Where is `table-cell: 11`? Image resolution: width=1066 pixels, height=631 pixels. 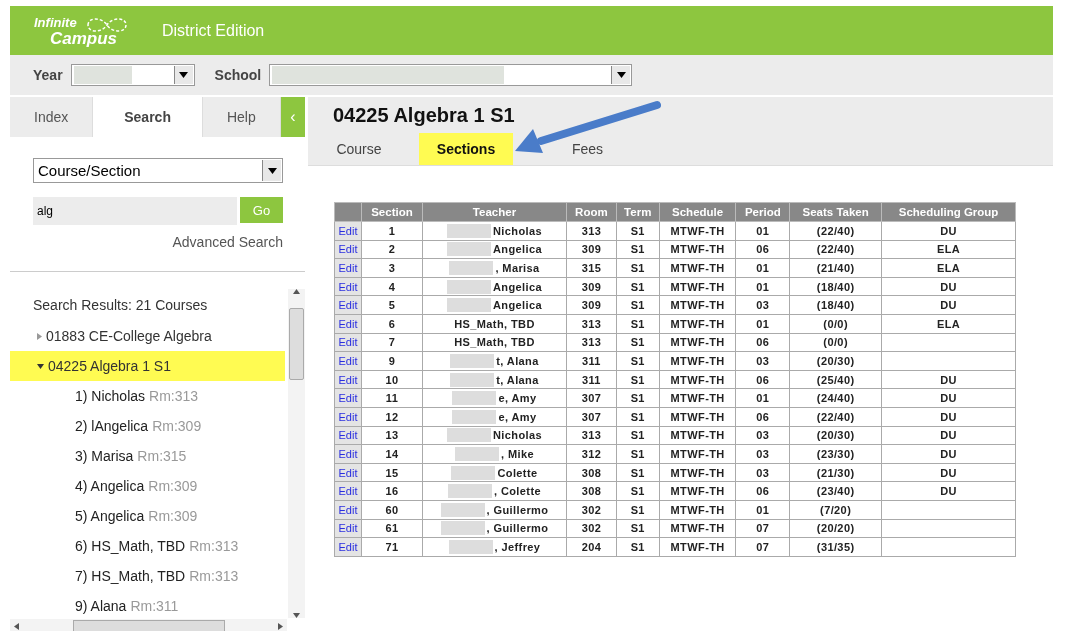
table-cell: 11 is located at coordinates (392, 398).